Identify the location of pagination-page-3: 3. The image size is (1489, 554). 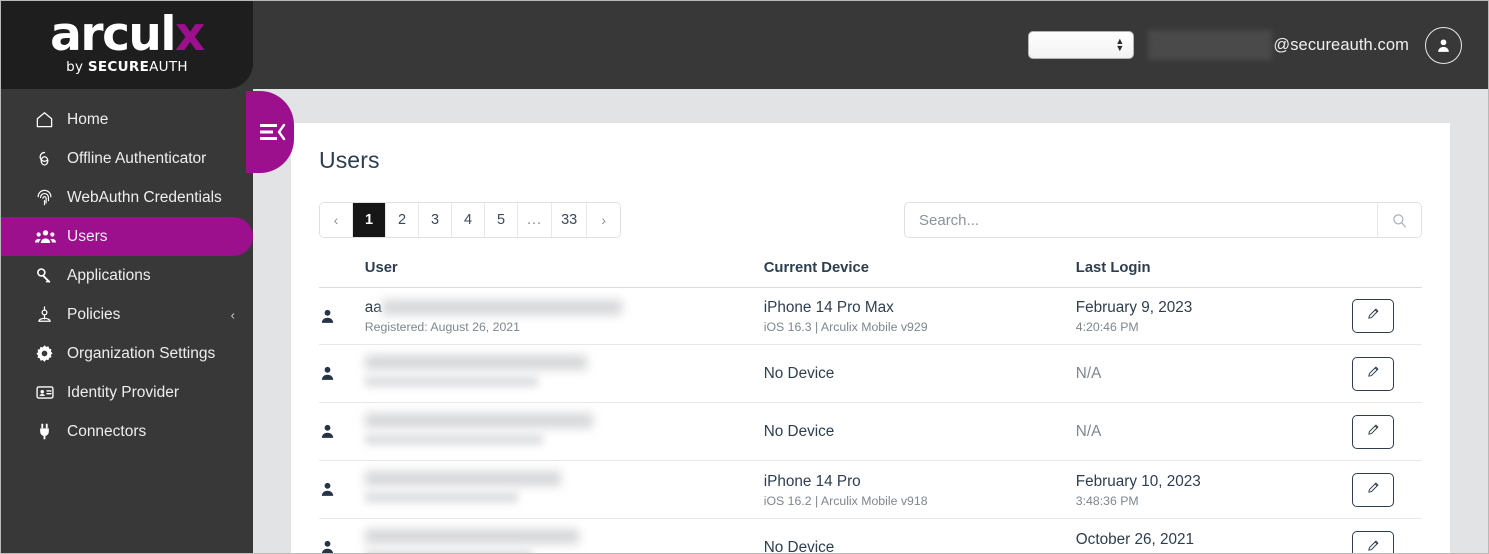
(435, 220).